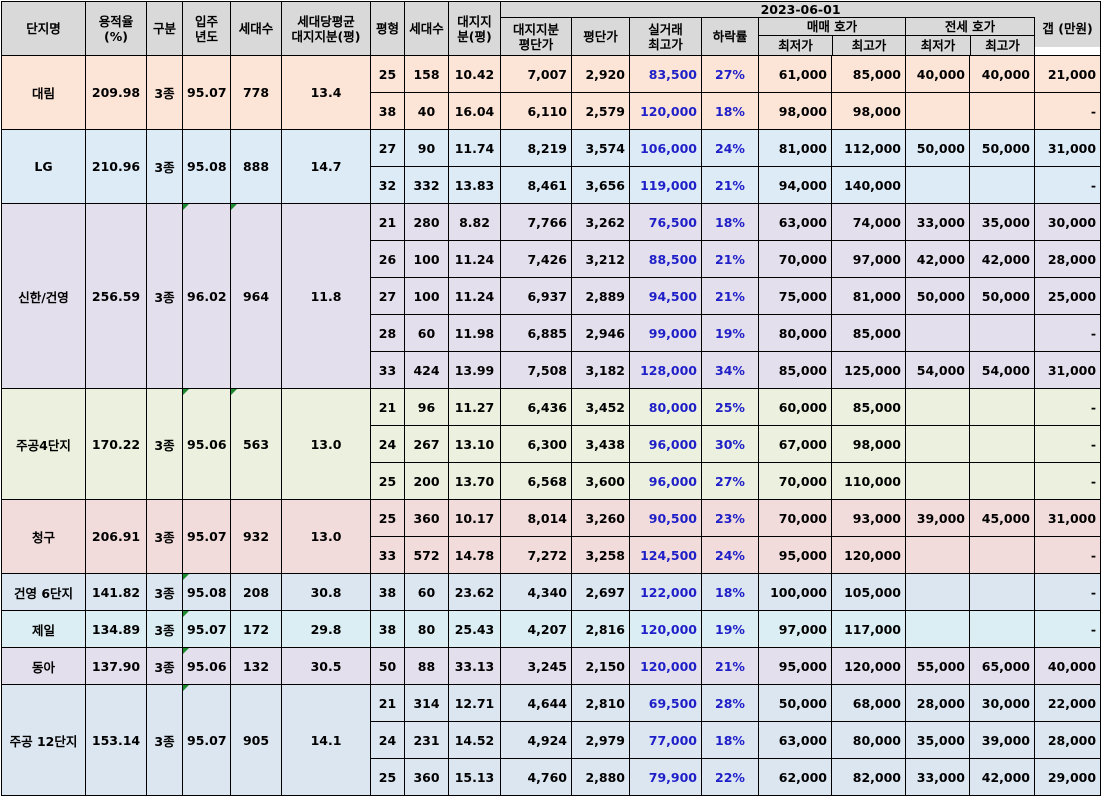  Describe the element at coordinates (868, 74) in the screenshot. I see `unit-sale-max: 85,000` at that location.